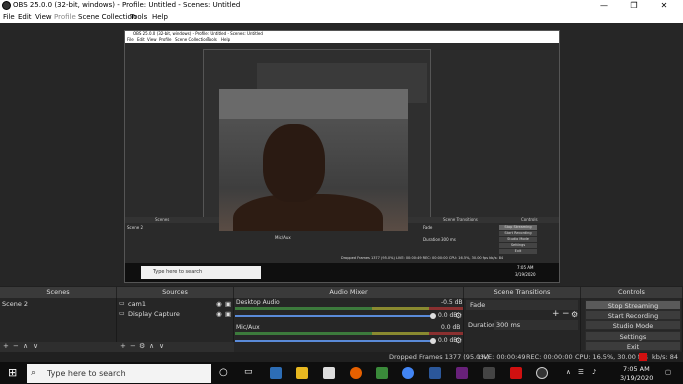 The height and width of the screenshot is (384, 683). Describe the element at coordinates (349, 292) in the screenshot. I see `mixer-dock-header: Audio Mixer` at that location.